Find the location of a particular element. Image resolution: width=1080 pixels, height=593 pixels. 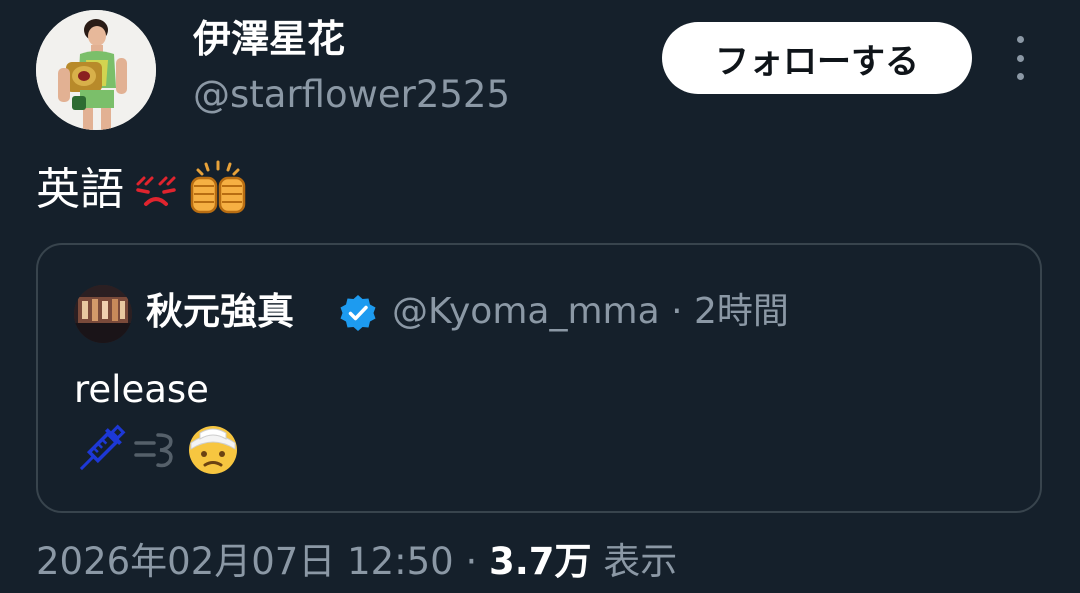

tweet-meta: 2026年02月07日 12:50 · 3.7万 表示 is located at coordinates (356, 562).